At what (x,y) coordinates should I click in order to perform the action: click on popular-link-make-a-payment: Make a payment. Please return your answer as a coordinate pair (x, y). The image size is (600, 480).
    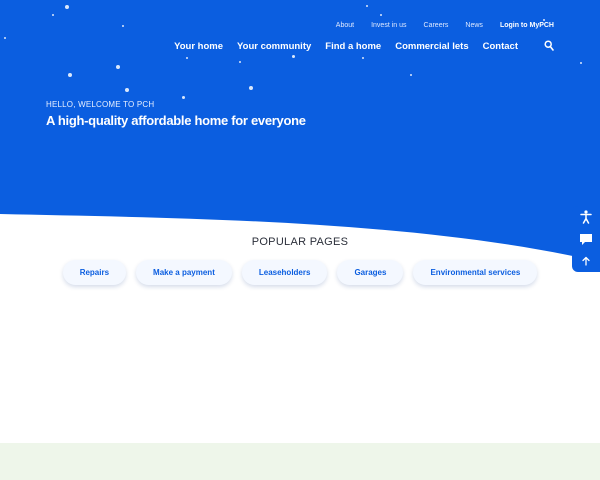
    Looking at the image, I should click on (184, 272).